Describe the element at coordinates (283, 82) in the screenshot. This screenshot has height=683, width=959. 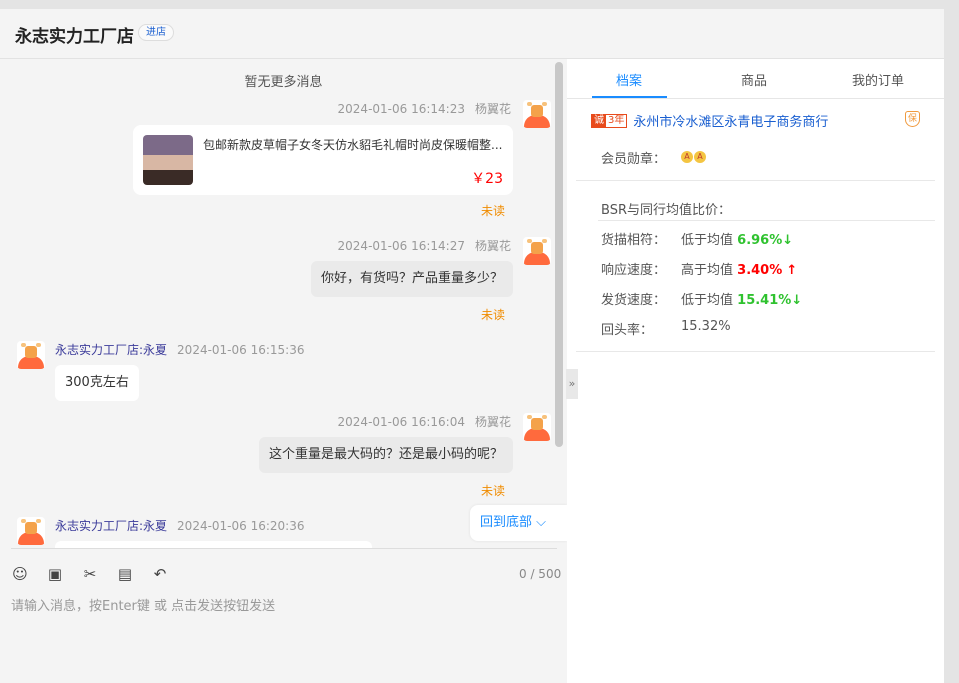
I see `no-more-messages: 暂无更多消息` at that location.